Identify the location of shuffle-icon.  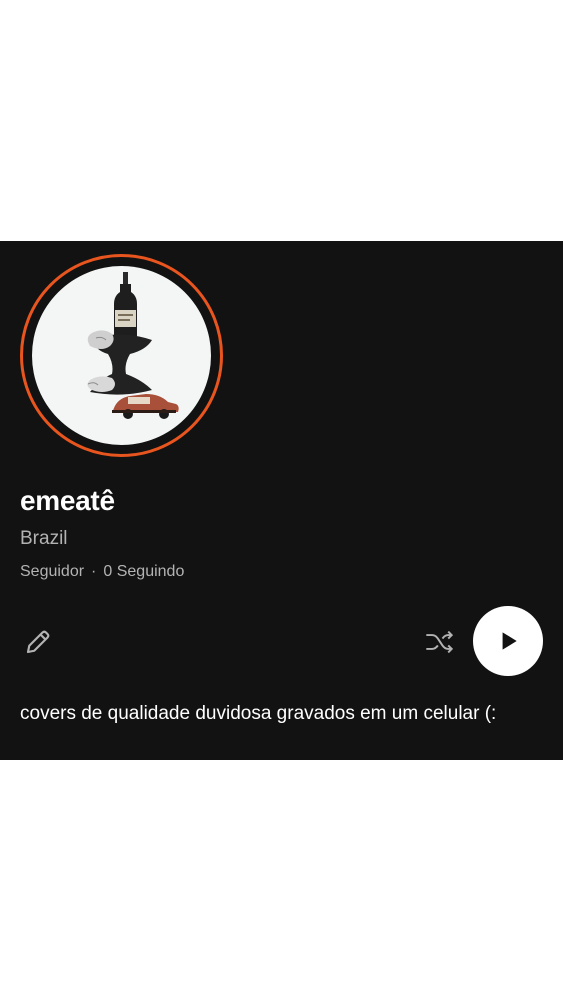
(440, 642).